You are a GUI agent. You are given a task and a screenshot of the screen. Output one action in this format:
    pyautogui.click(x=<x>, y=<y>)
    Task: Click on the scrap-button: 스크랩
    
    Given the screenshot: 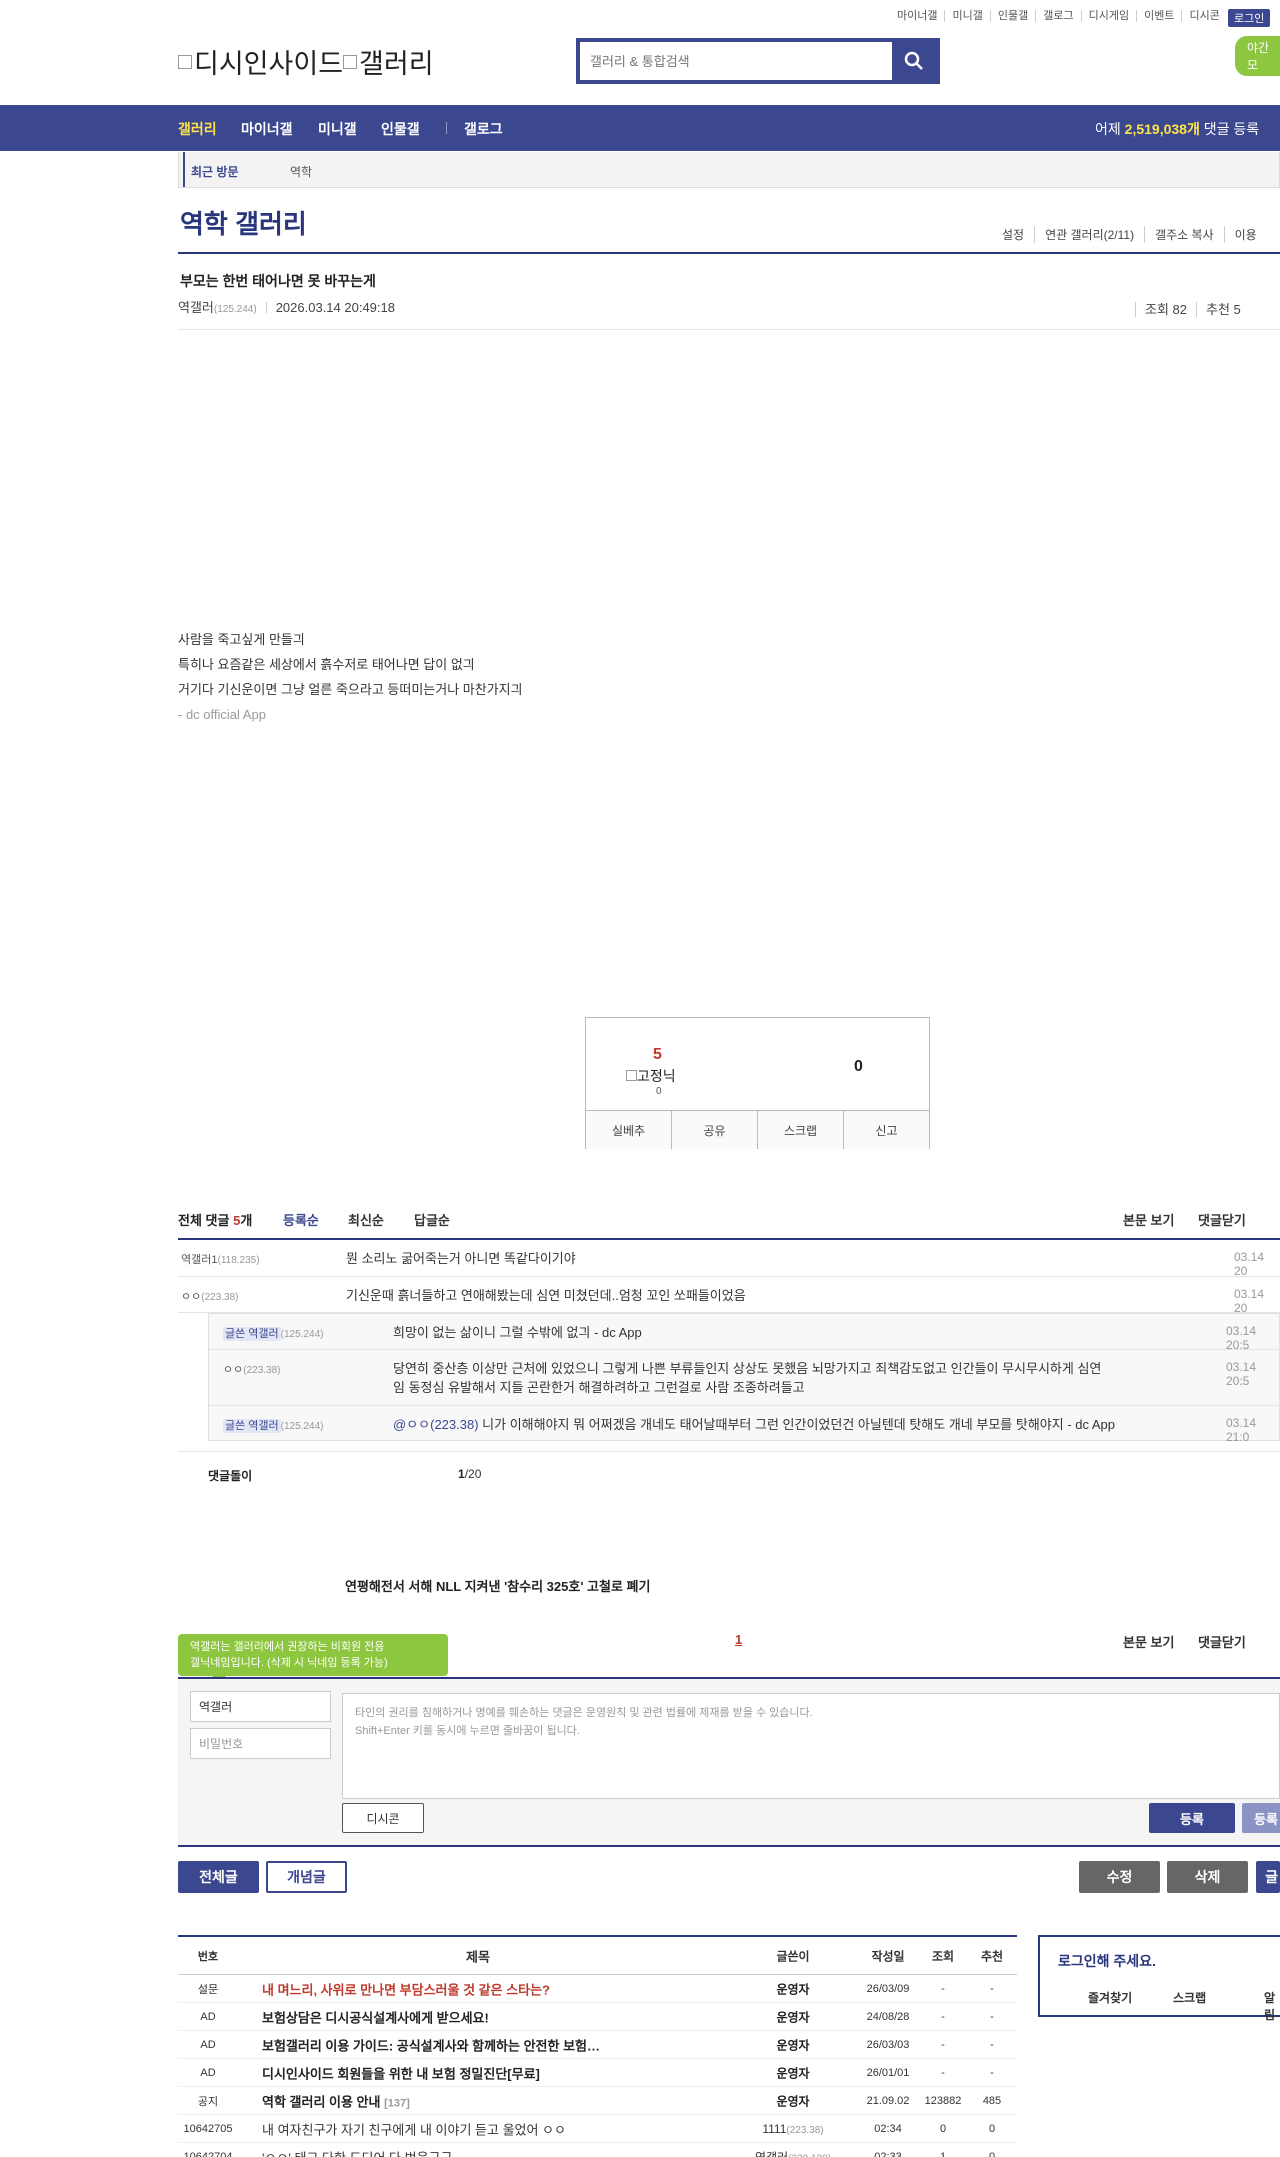 What is the action you would take?
    pyautogui.click(x=800, y=1130)
    